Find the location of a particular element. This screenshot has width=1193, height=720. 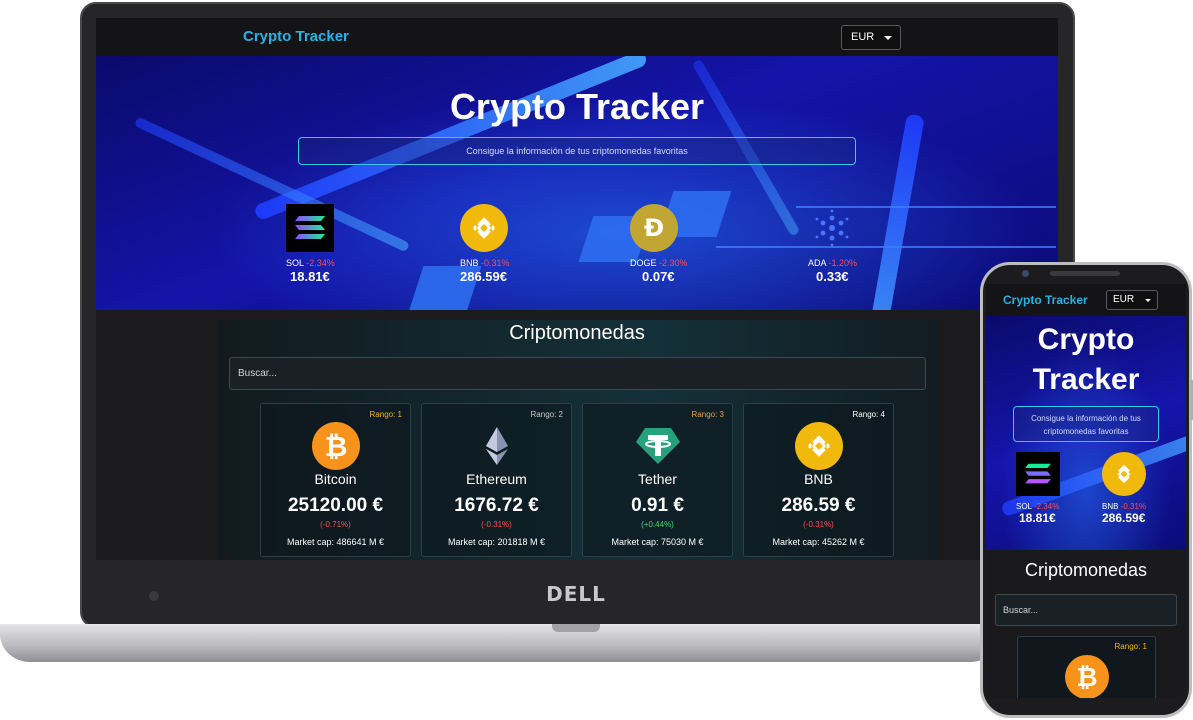

phone-coin-card-bitcoin: Rango: 1 ₿ is located at coordinates (1086, 667).